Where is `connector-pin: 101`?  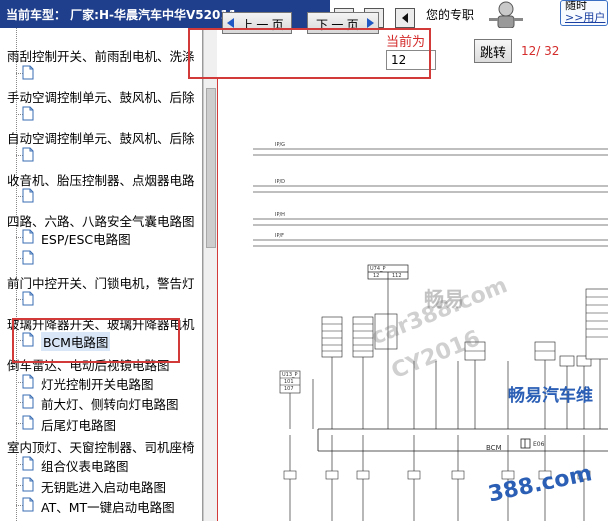 connector-pin: 101 is located at coordinates (289, 382).